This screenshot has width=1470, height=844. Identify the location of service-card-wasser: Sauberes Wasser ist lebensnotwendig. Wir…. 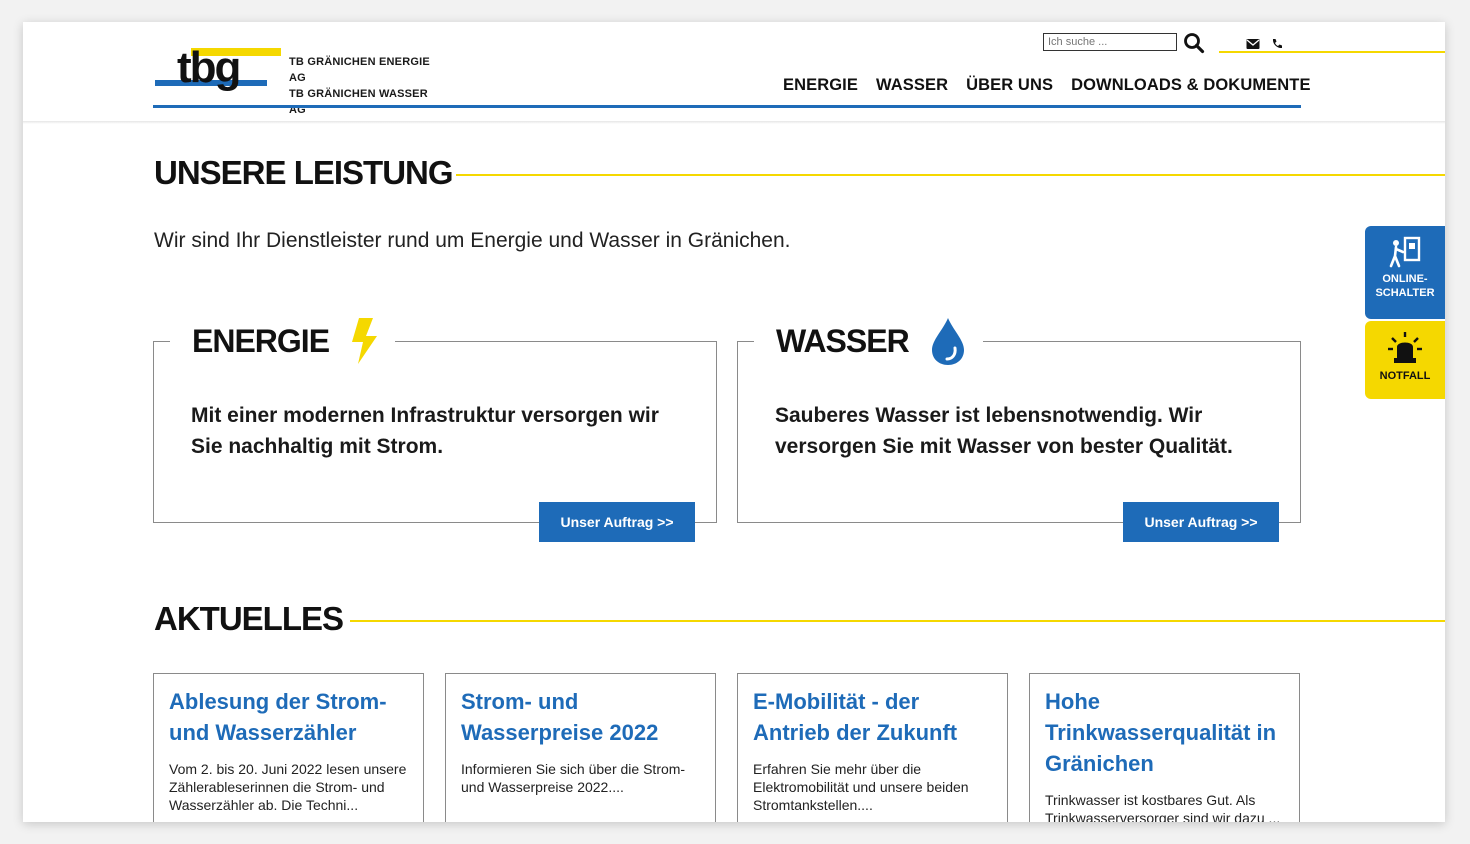
(1019, 432).